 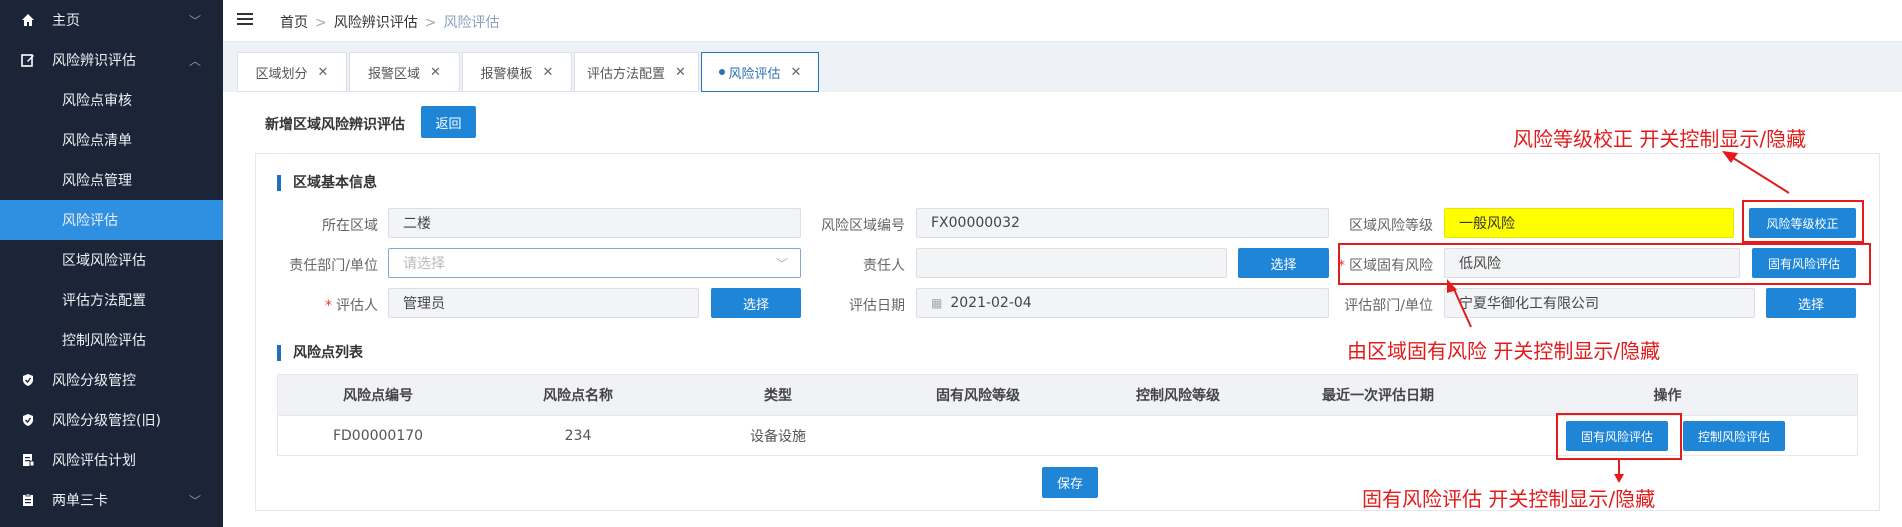 I want to click on annotation-level-toggle: 风险等级校正 开关控制显示/隐藏, so click(x=1660, y=139).